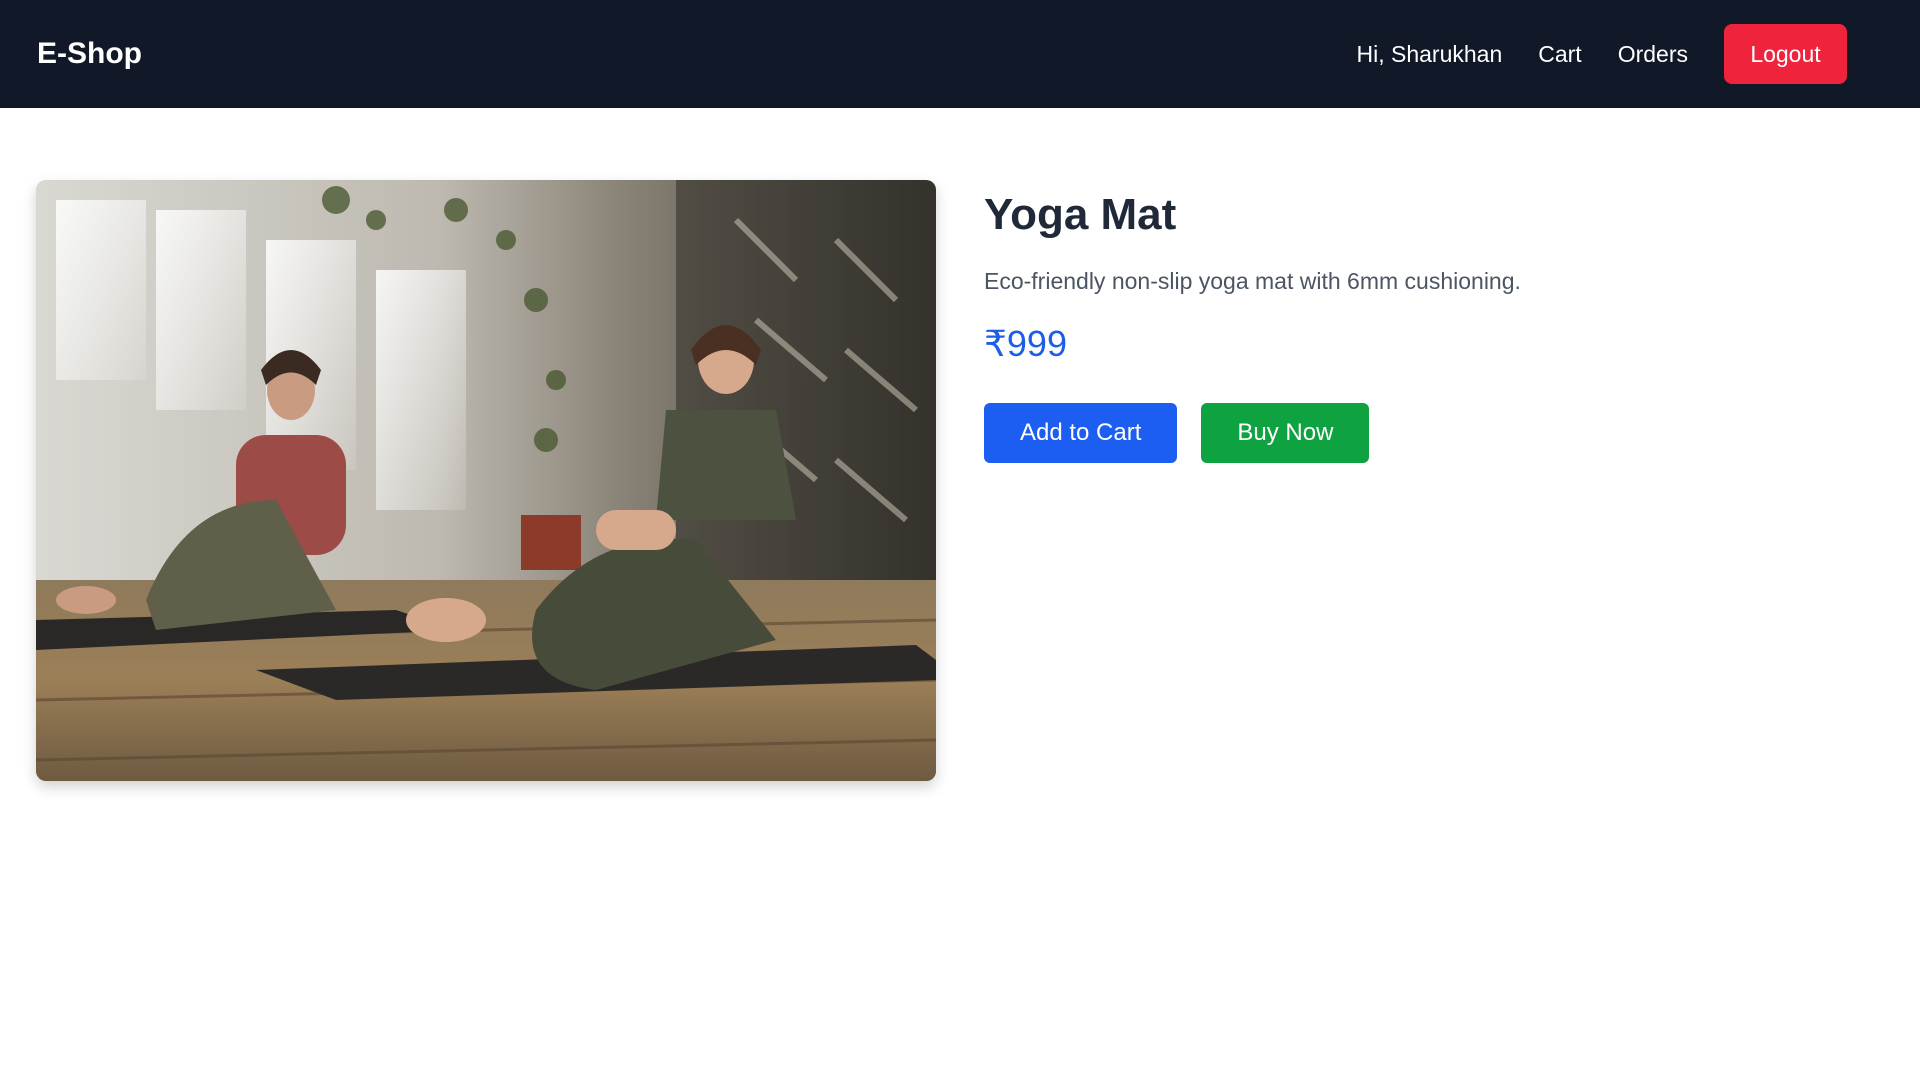  I want to click on action-buttons: Add to Cart Buy Now, so click(1252, 433).